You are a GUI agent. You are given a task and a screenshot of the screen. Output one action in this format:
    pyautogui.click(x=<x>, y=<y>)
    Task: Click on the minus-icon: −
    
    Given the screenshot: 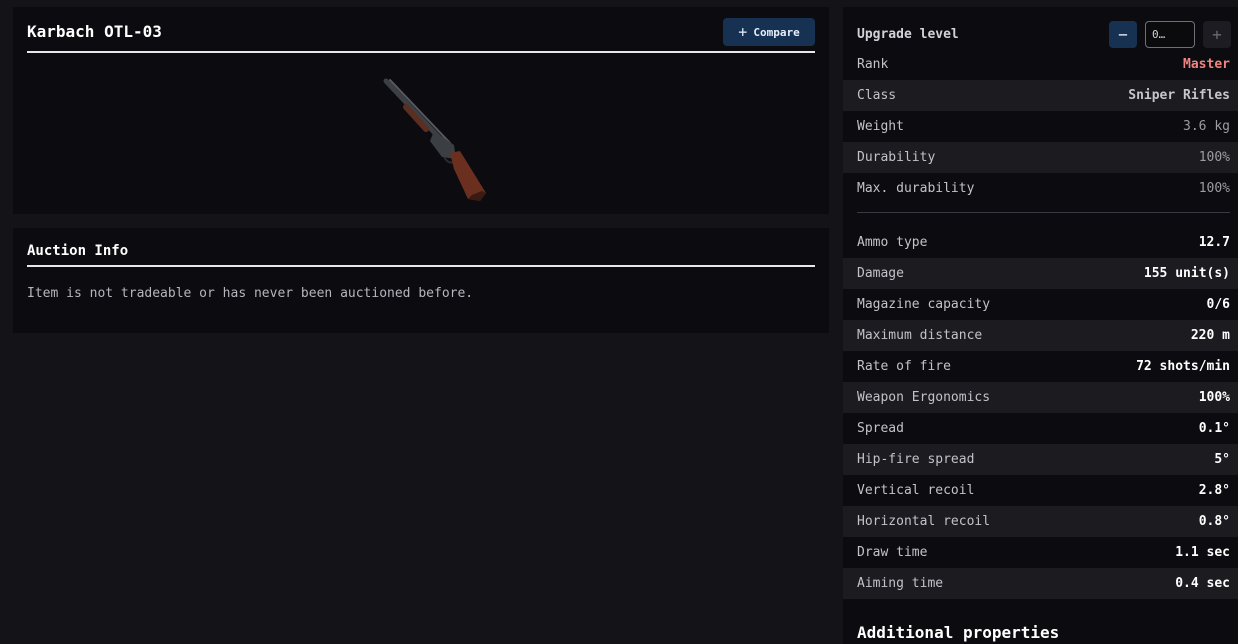 What is the action you would take?
    pyautogui.click(x=1123, y=34)
    